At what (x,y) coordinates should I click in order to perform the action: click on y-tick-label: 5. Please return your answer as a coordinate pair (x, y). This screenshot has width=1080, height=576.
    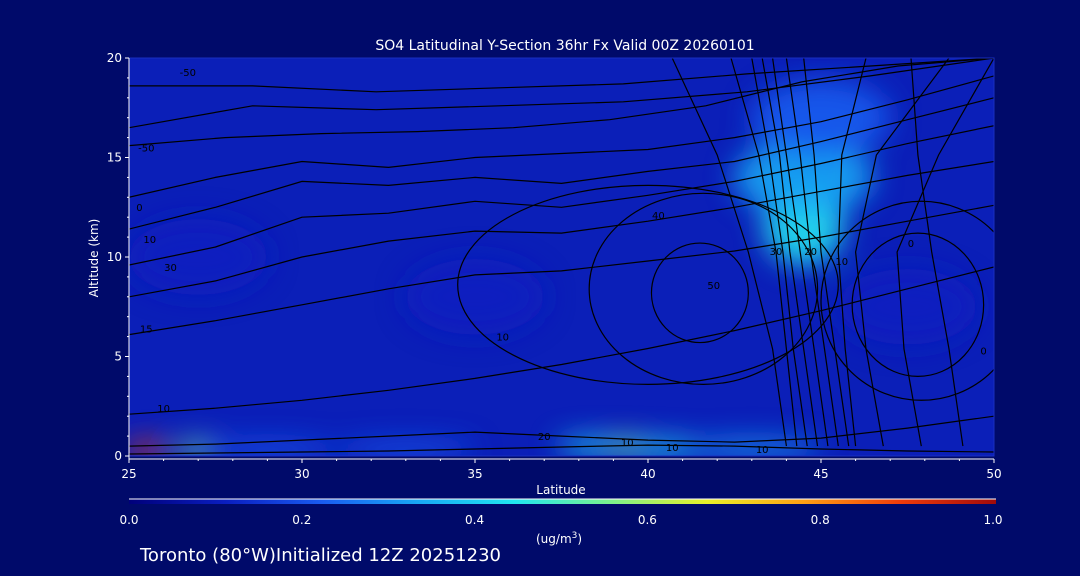
    Looking at the image, I should click on (118, 357).